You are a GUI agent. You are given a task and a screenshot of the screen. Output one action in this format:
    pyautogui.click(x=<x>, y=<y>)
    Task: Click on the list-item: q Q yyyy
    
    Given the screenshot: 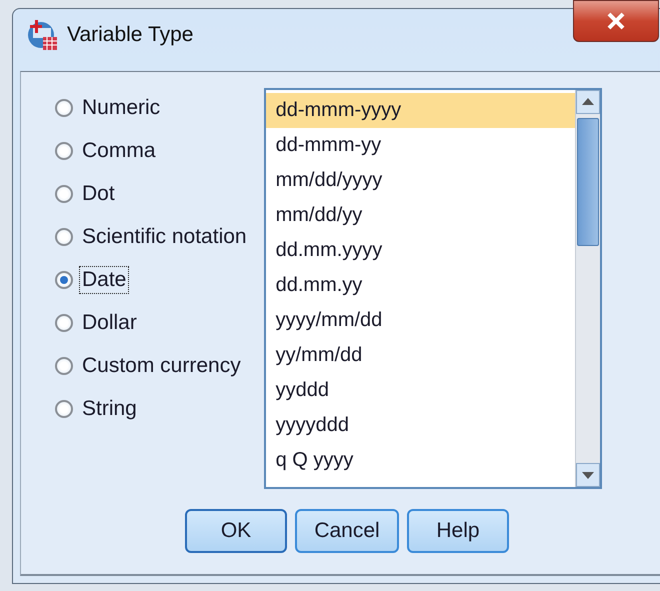 What is the action you would take?
    pyautogui.click(x=420, y=460)
    